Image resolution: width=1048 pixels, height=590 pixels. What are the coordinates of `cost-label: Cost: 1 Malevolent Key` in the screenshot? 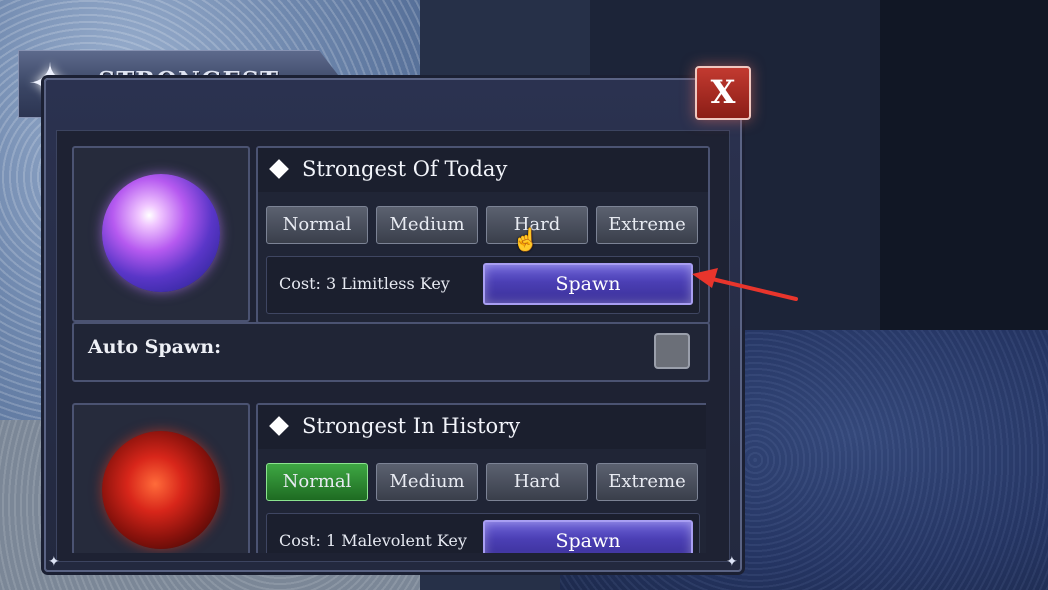 It's located at (373, 540).